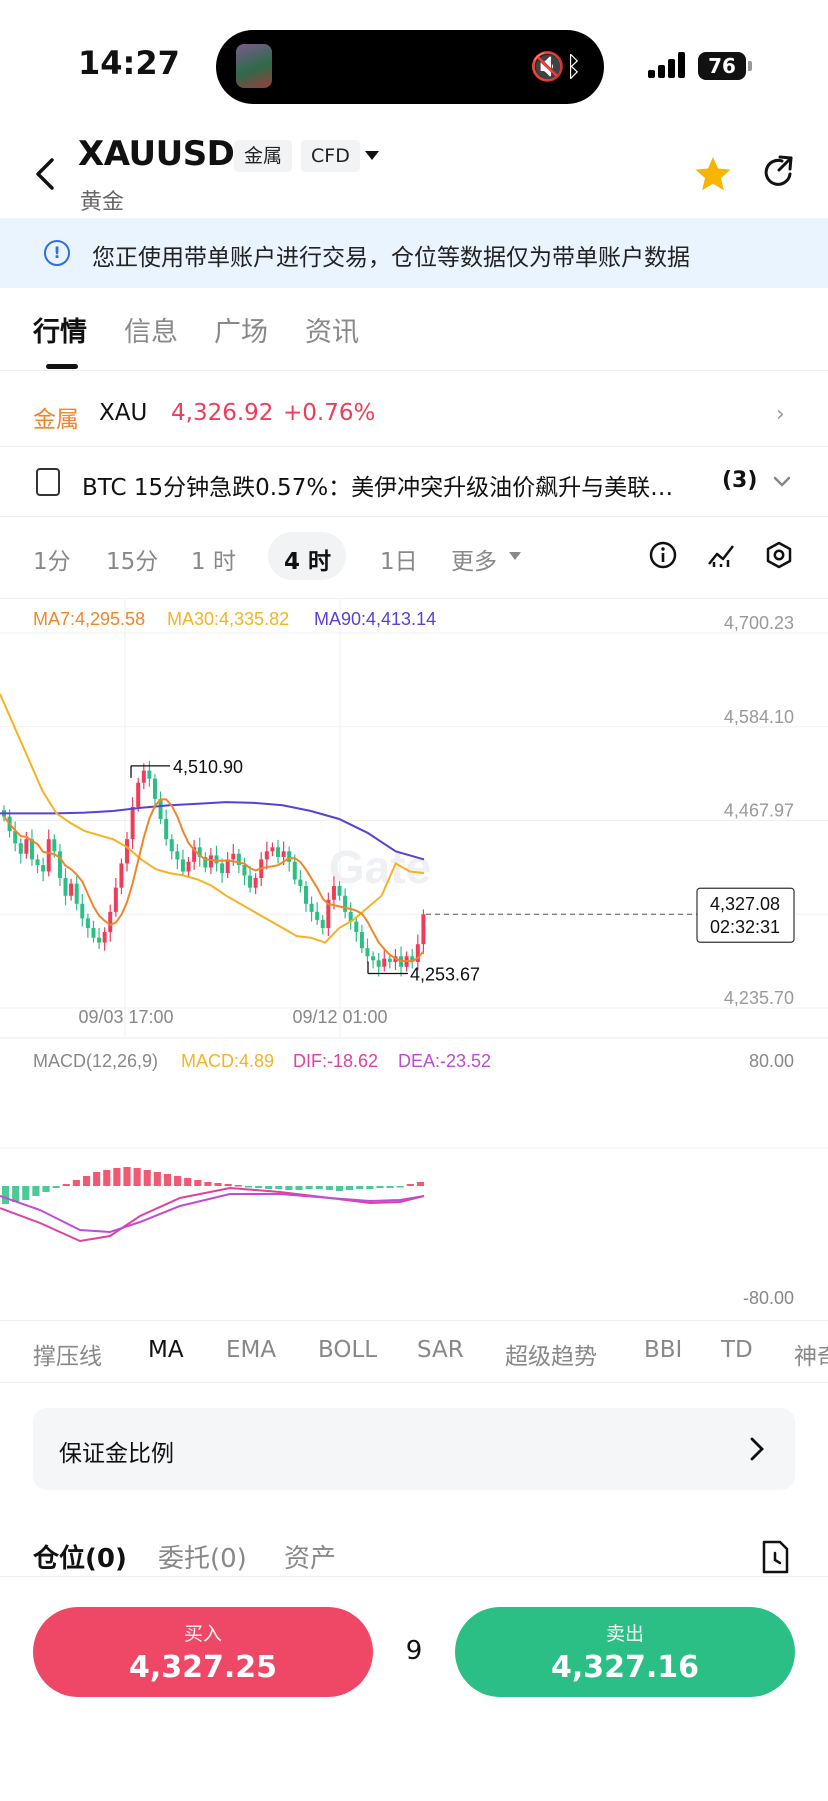 This screenshot has height=1801, width=828. What do you see at coordinates (515, 556) in the screenshot?
I see `more-dropdown-icon` at bounding box center [515, 556].